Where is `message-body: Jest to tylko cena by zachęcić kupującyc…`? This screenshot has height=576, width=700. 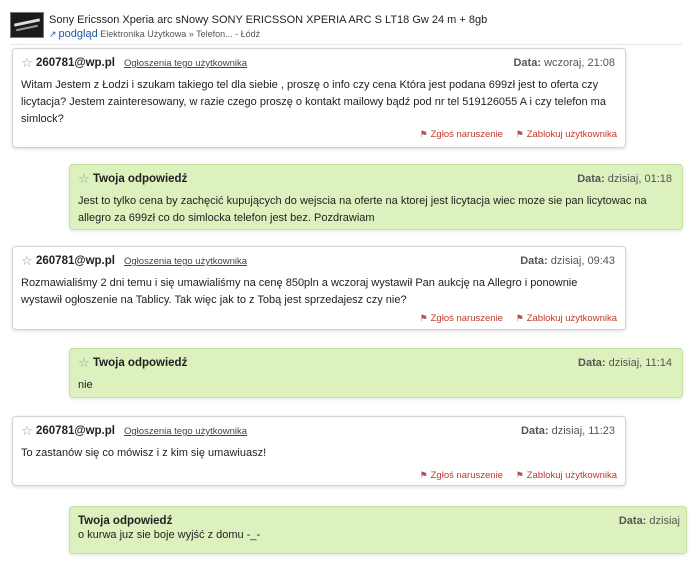
message-body: Jest to tylko cena by zachęcić kupującyc… is located at coordinates (362, 209).